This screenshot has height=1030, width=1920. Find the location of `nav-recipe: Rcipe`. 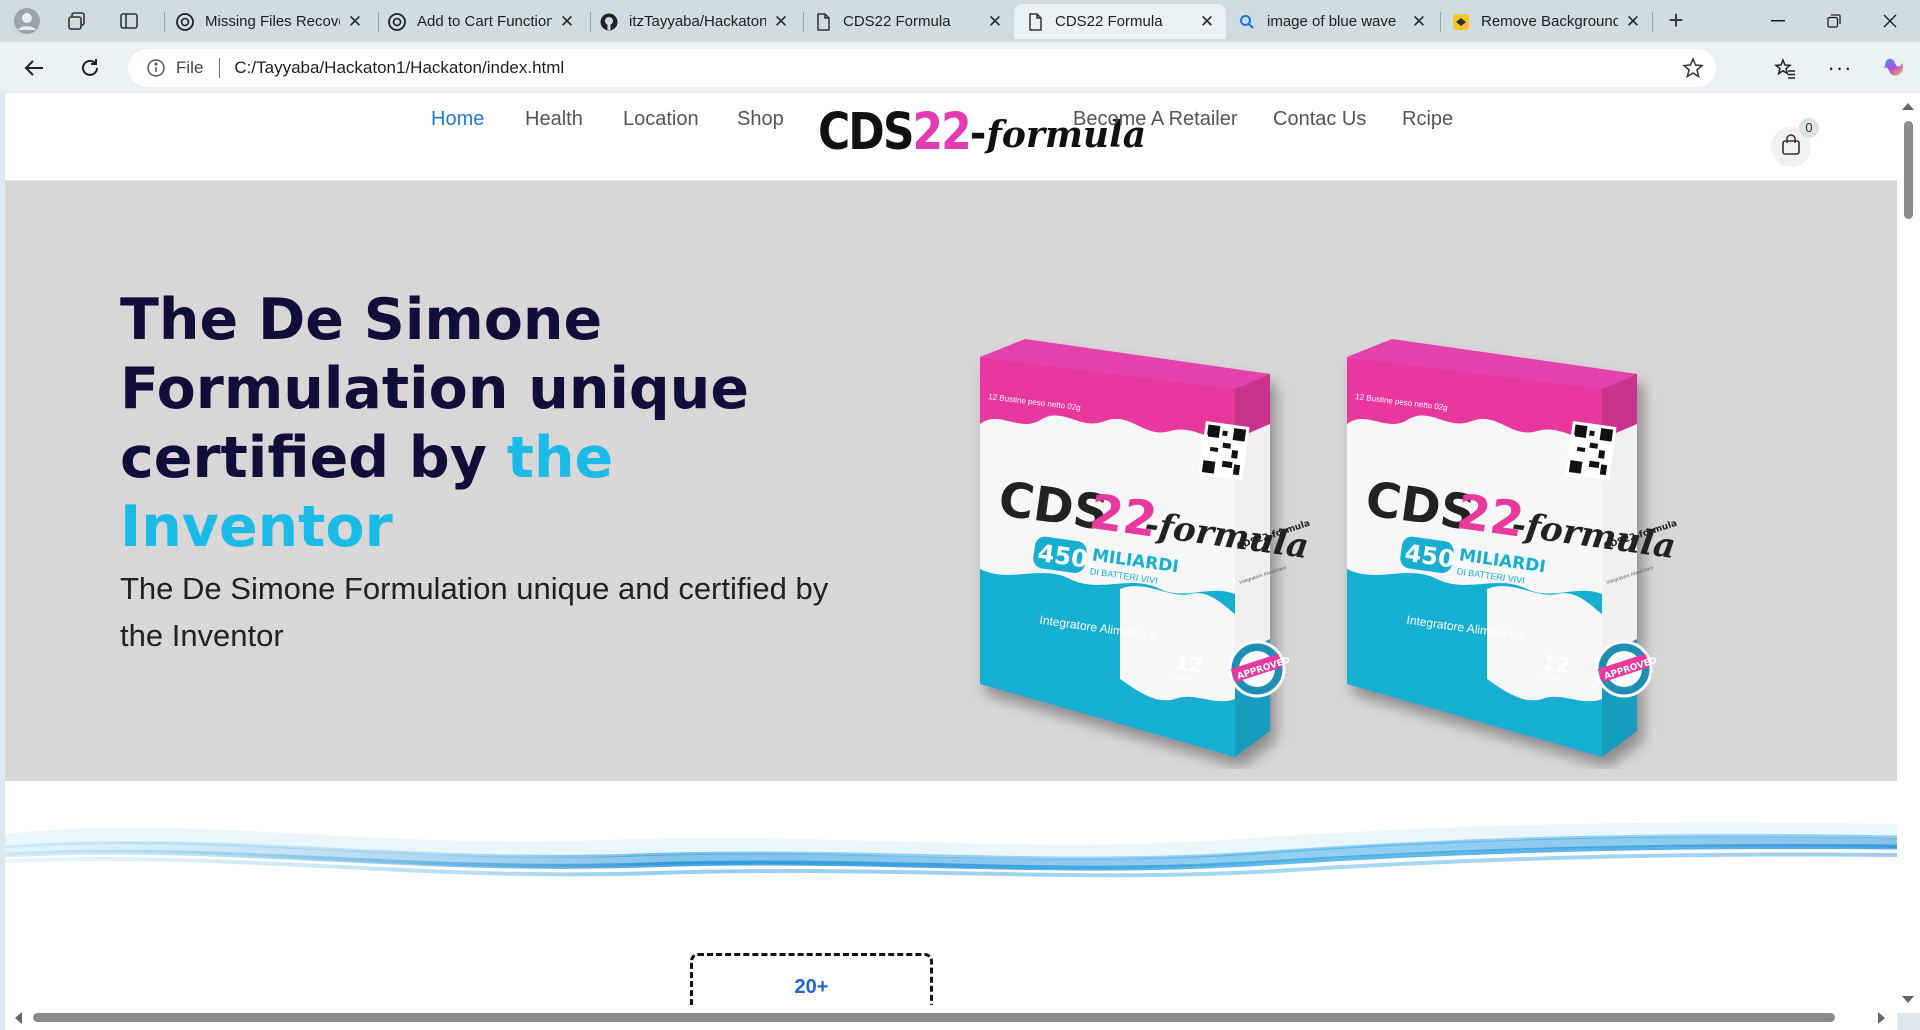

nav-recipe: Rcipe is located at coordinates (1427, 119).